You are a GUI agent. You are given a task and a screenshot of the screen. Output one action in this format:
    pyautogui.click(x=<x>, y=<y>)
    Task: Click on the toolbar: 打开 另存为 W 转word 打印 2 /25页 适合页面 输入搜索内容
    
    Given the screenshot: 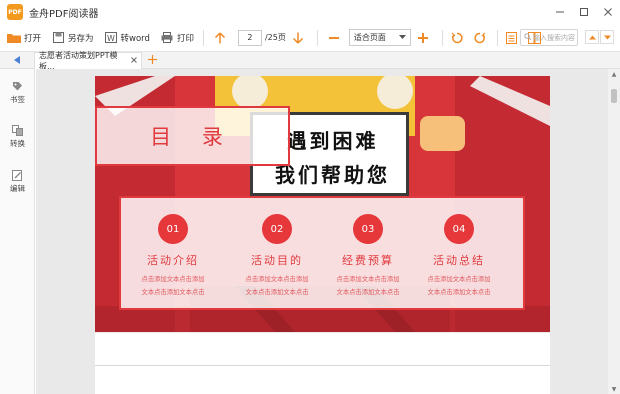 What is the action you would take?
    pyautogui.click(x=310, y=38)
    